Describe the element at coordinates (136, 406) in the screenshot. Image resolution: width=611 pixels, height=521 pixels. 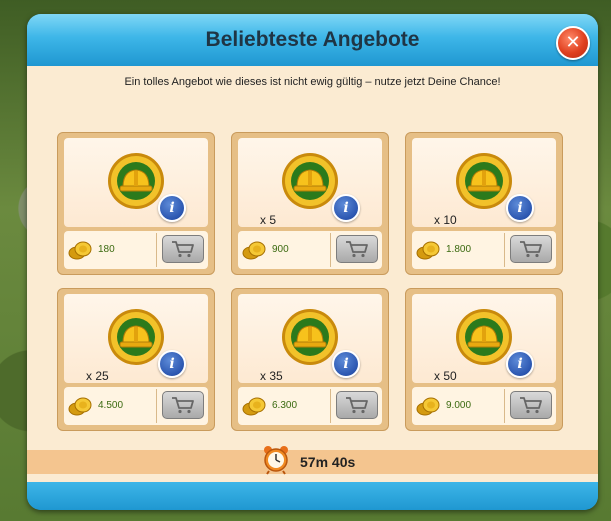
I see `offer-price-row: 4.500` at that location.